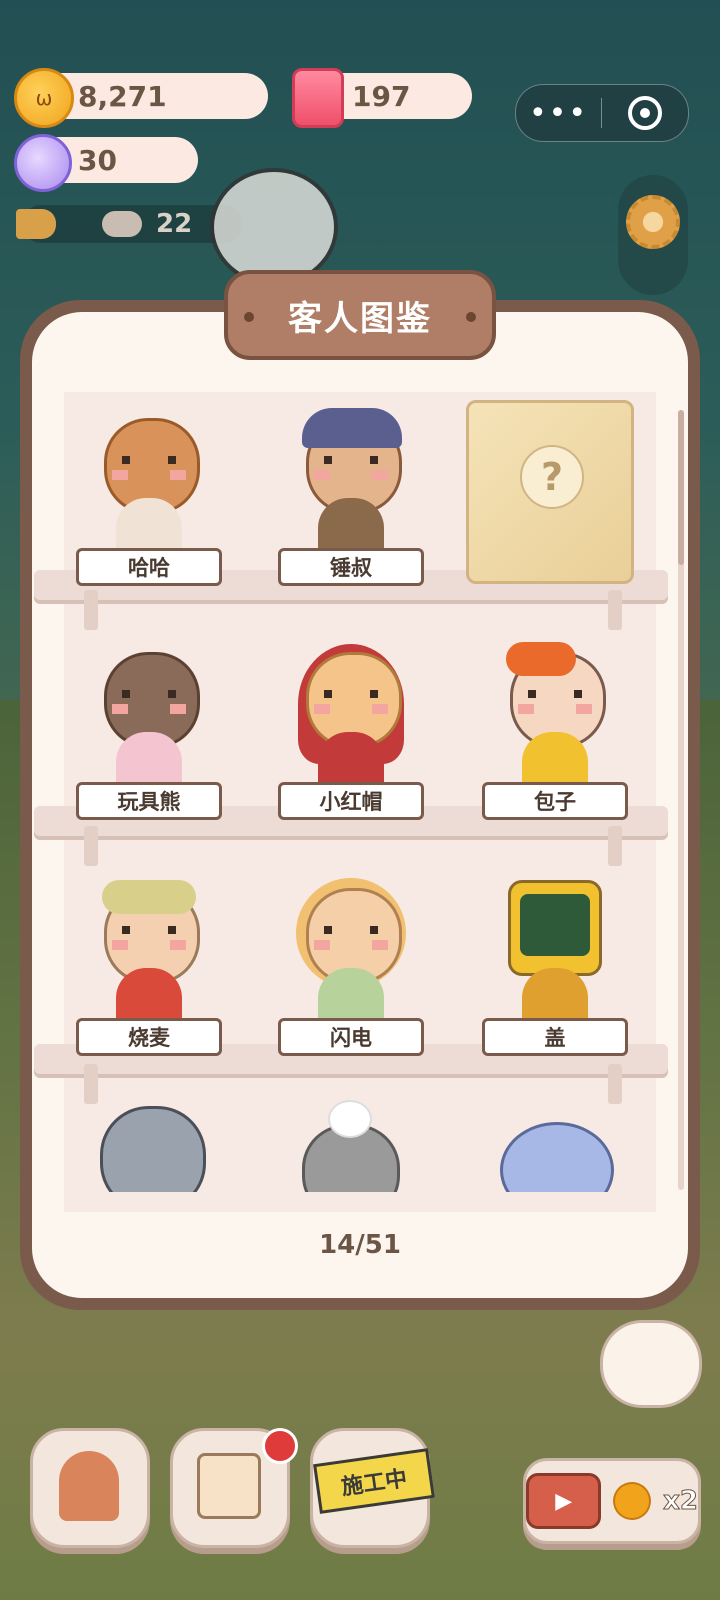 The width and height of the screenshot is (720, 1600). I want to click on guest-card-chuishu: 锤叔, so click(351, 498).